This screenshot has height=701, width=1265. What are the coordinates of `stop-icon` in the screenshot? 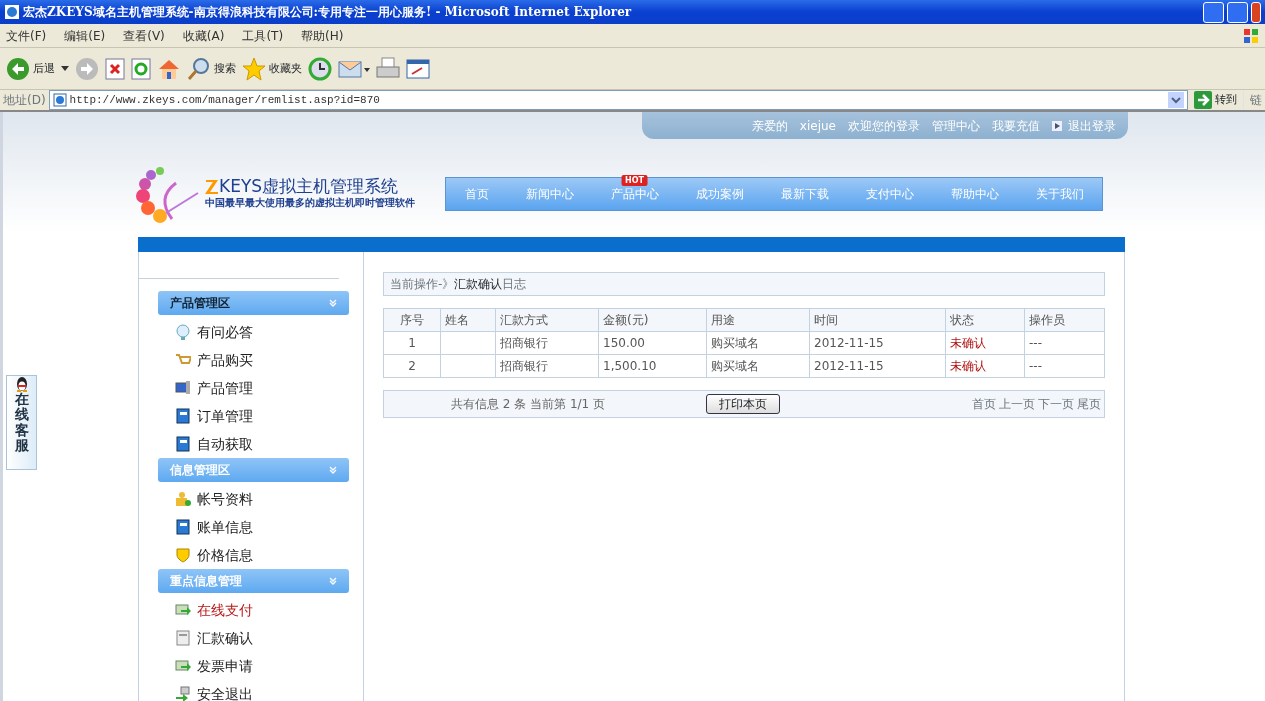 It's located at (115, 68).